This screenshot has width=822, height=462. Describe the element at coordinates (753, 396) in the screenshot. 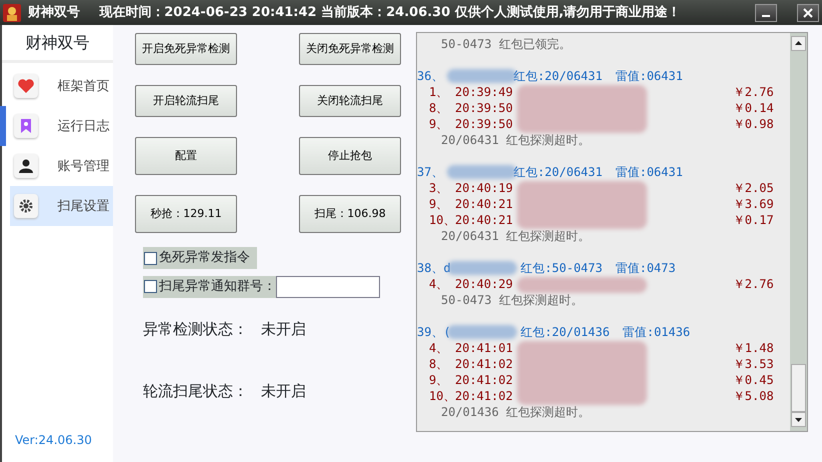

I see `log-amount: ￥5.08` at that location.